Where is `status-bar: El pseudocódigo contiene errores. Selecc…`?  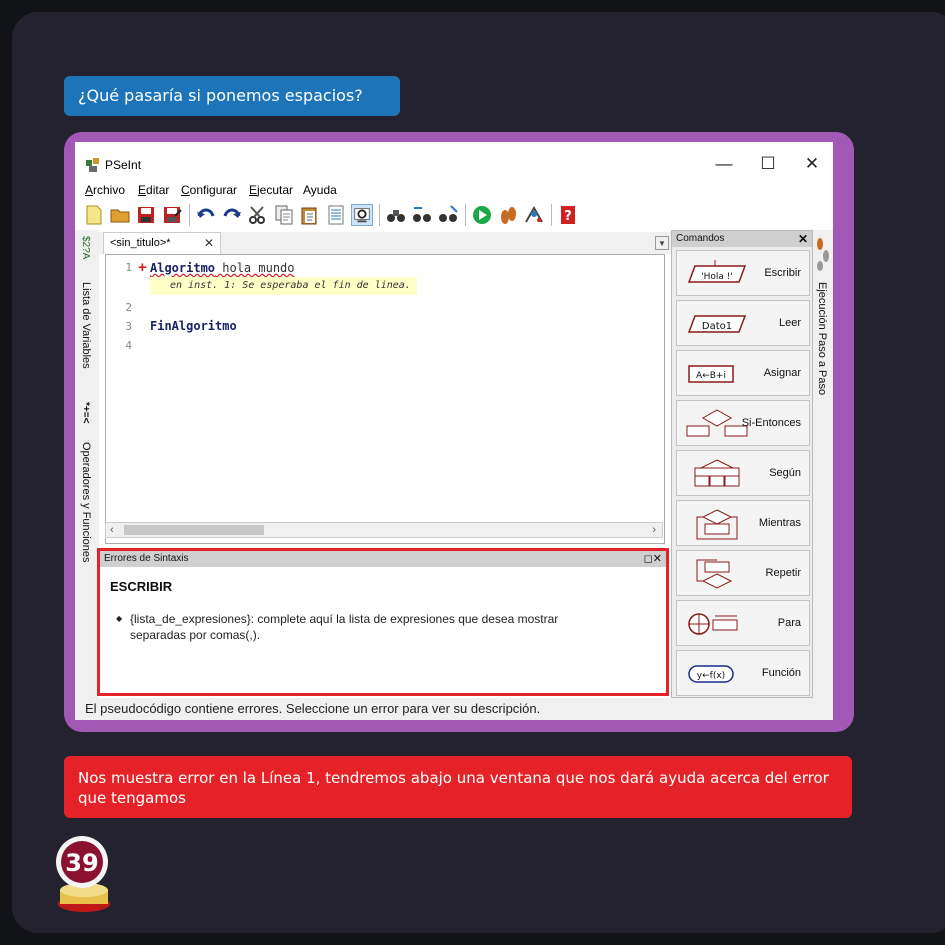 status-bar: El pseudocódigo contiene errores. Selecc… is located at coordinates (454, 709).